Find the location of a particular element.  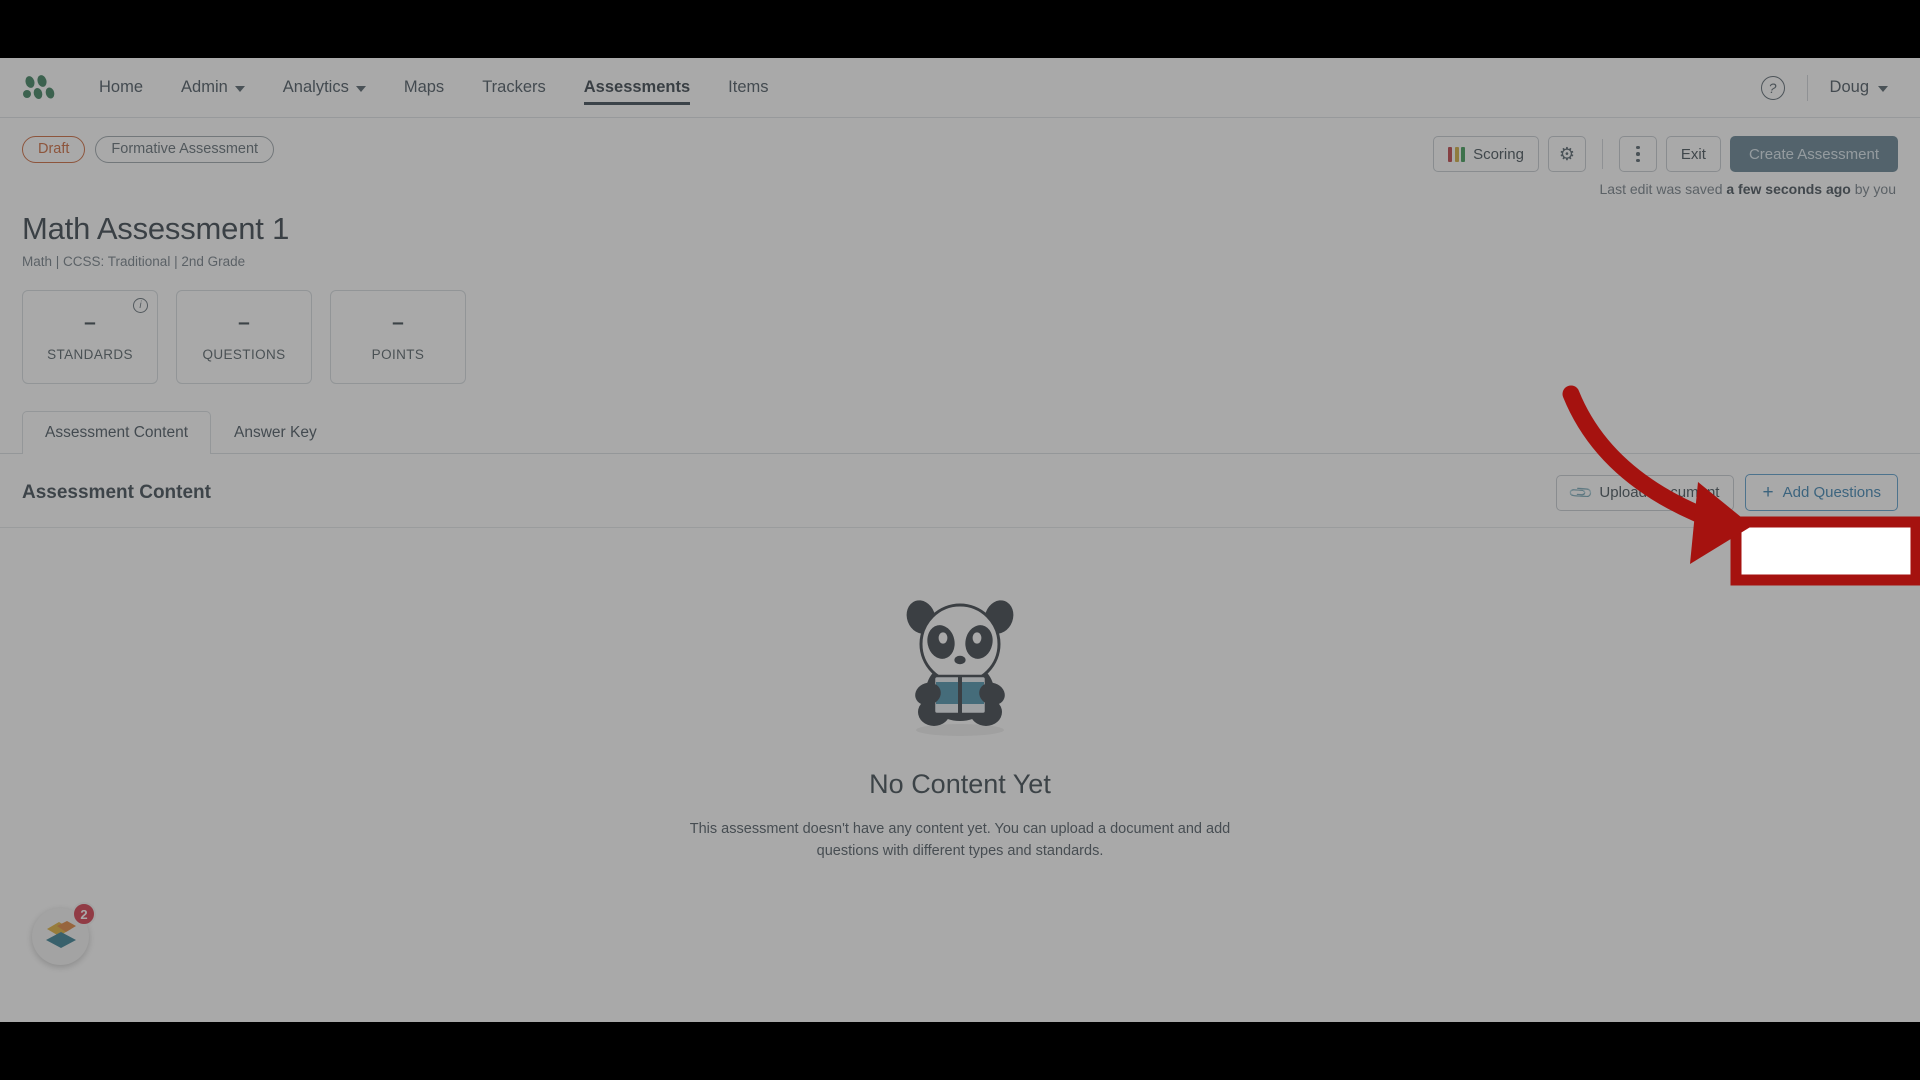

add-questions-label: Add Questions is located at coordinates (1831, 492).